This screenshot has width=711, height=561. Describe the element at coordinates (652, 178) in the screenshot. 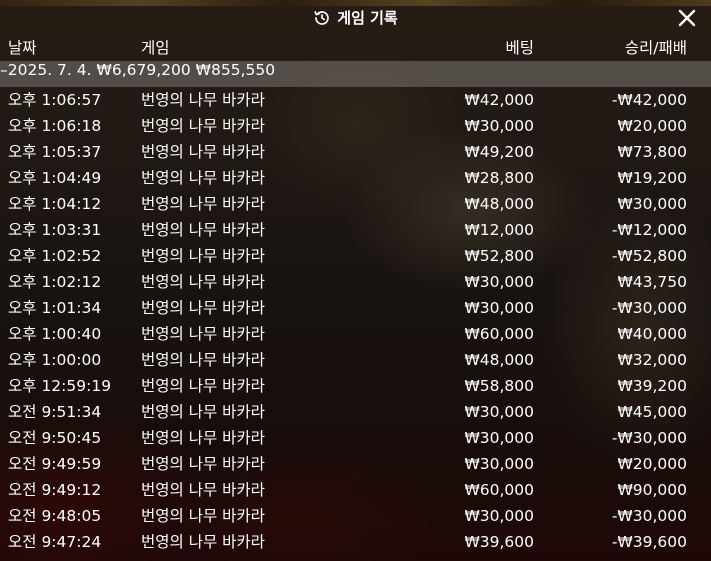

I see `row-result: ₩19,200` at that location.